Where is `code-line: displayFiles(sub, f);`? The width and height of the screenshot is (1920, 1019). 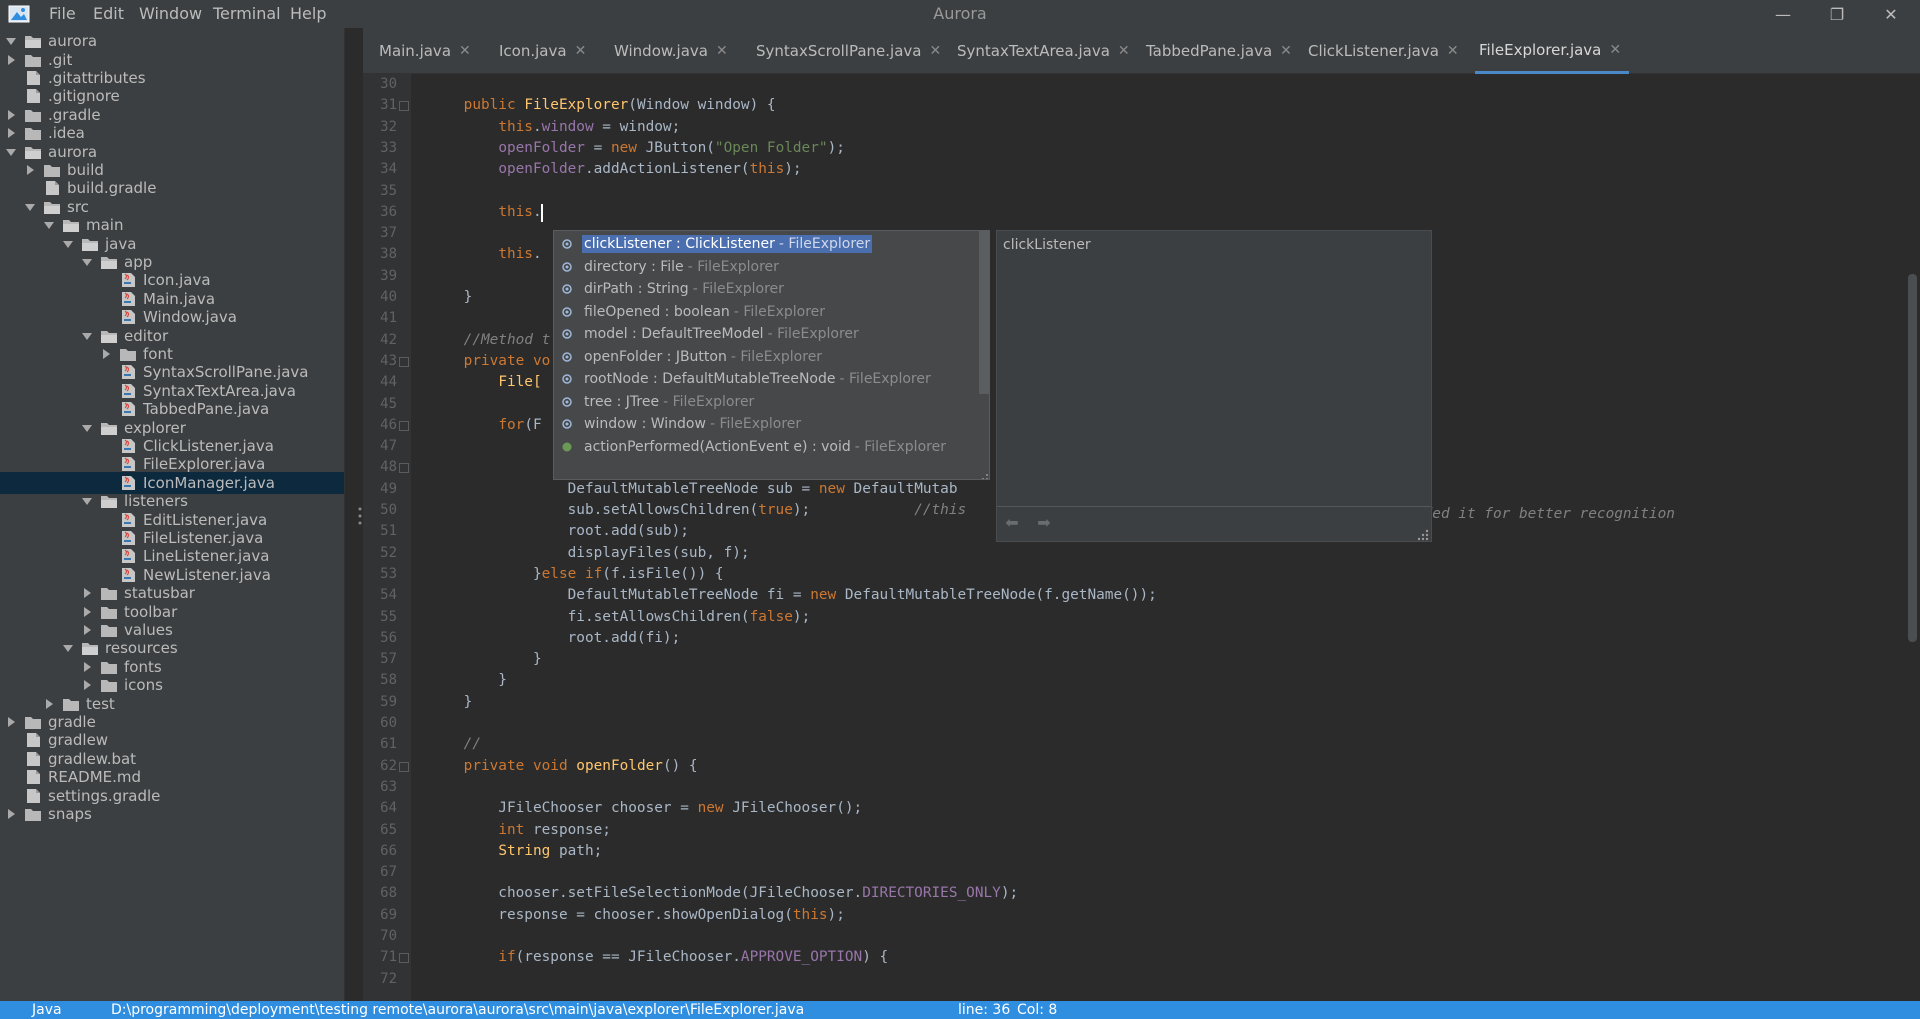 code-line: displayFiles(sub, f); is located at coordinates (589, 553).